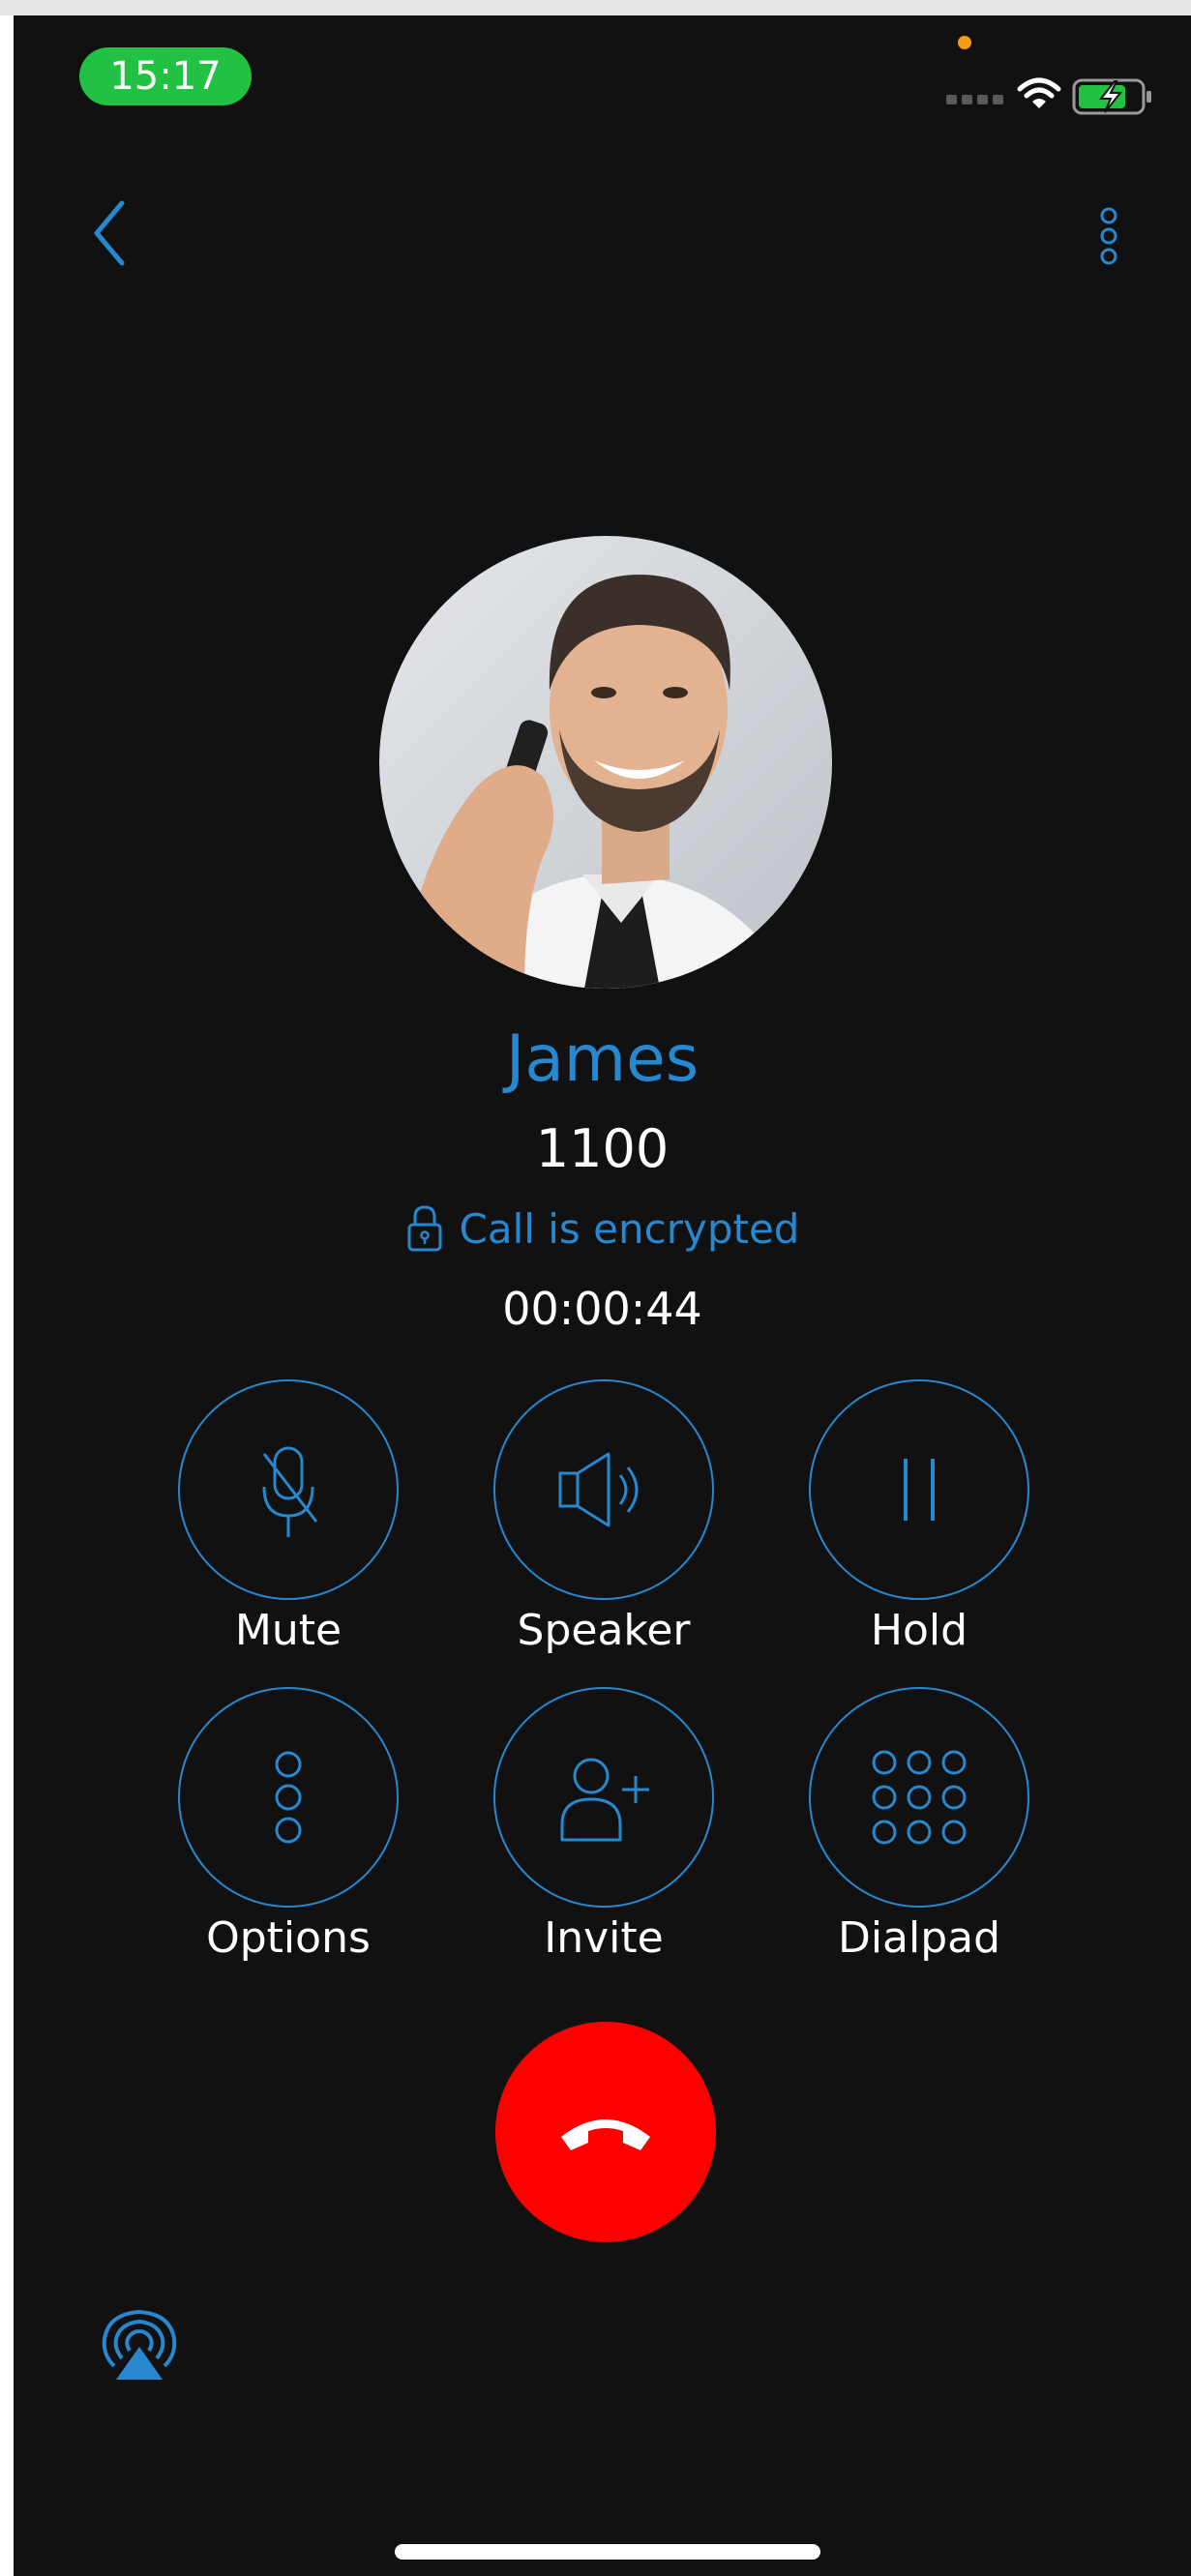 This screenshot has height=2576, width=1191. What do you see at coordinates (606, 762) in the screenshot?
I see `contact-avatar` at bounding box center [606, 762].